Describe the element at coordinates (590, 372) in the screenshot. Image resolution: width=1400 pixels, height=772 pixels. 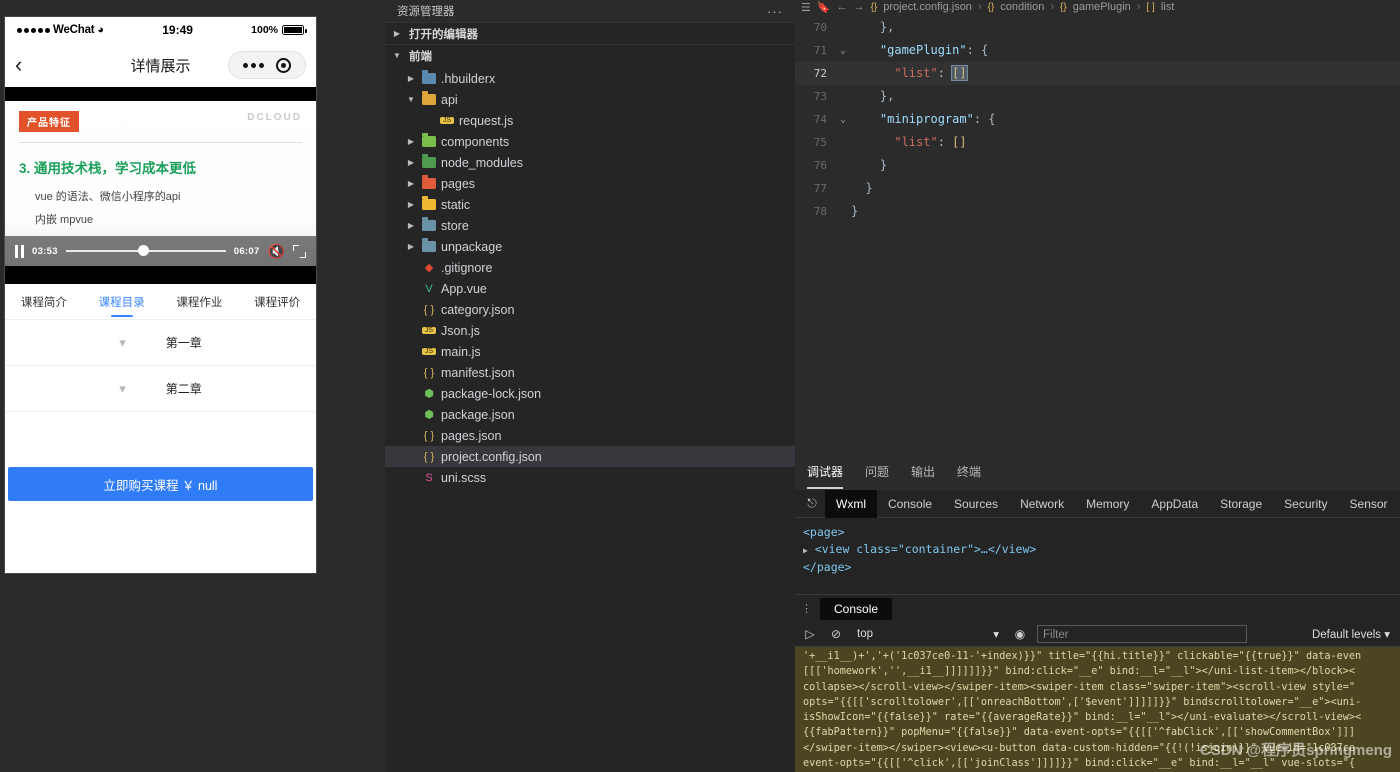
I see `tree-file: { } manifest.json` at that location.